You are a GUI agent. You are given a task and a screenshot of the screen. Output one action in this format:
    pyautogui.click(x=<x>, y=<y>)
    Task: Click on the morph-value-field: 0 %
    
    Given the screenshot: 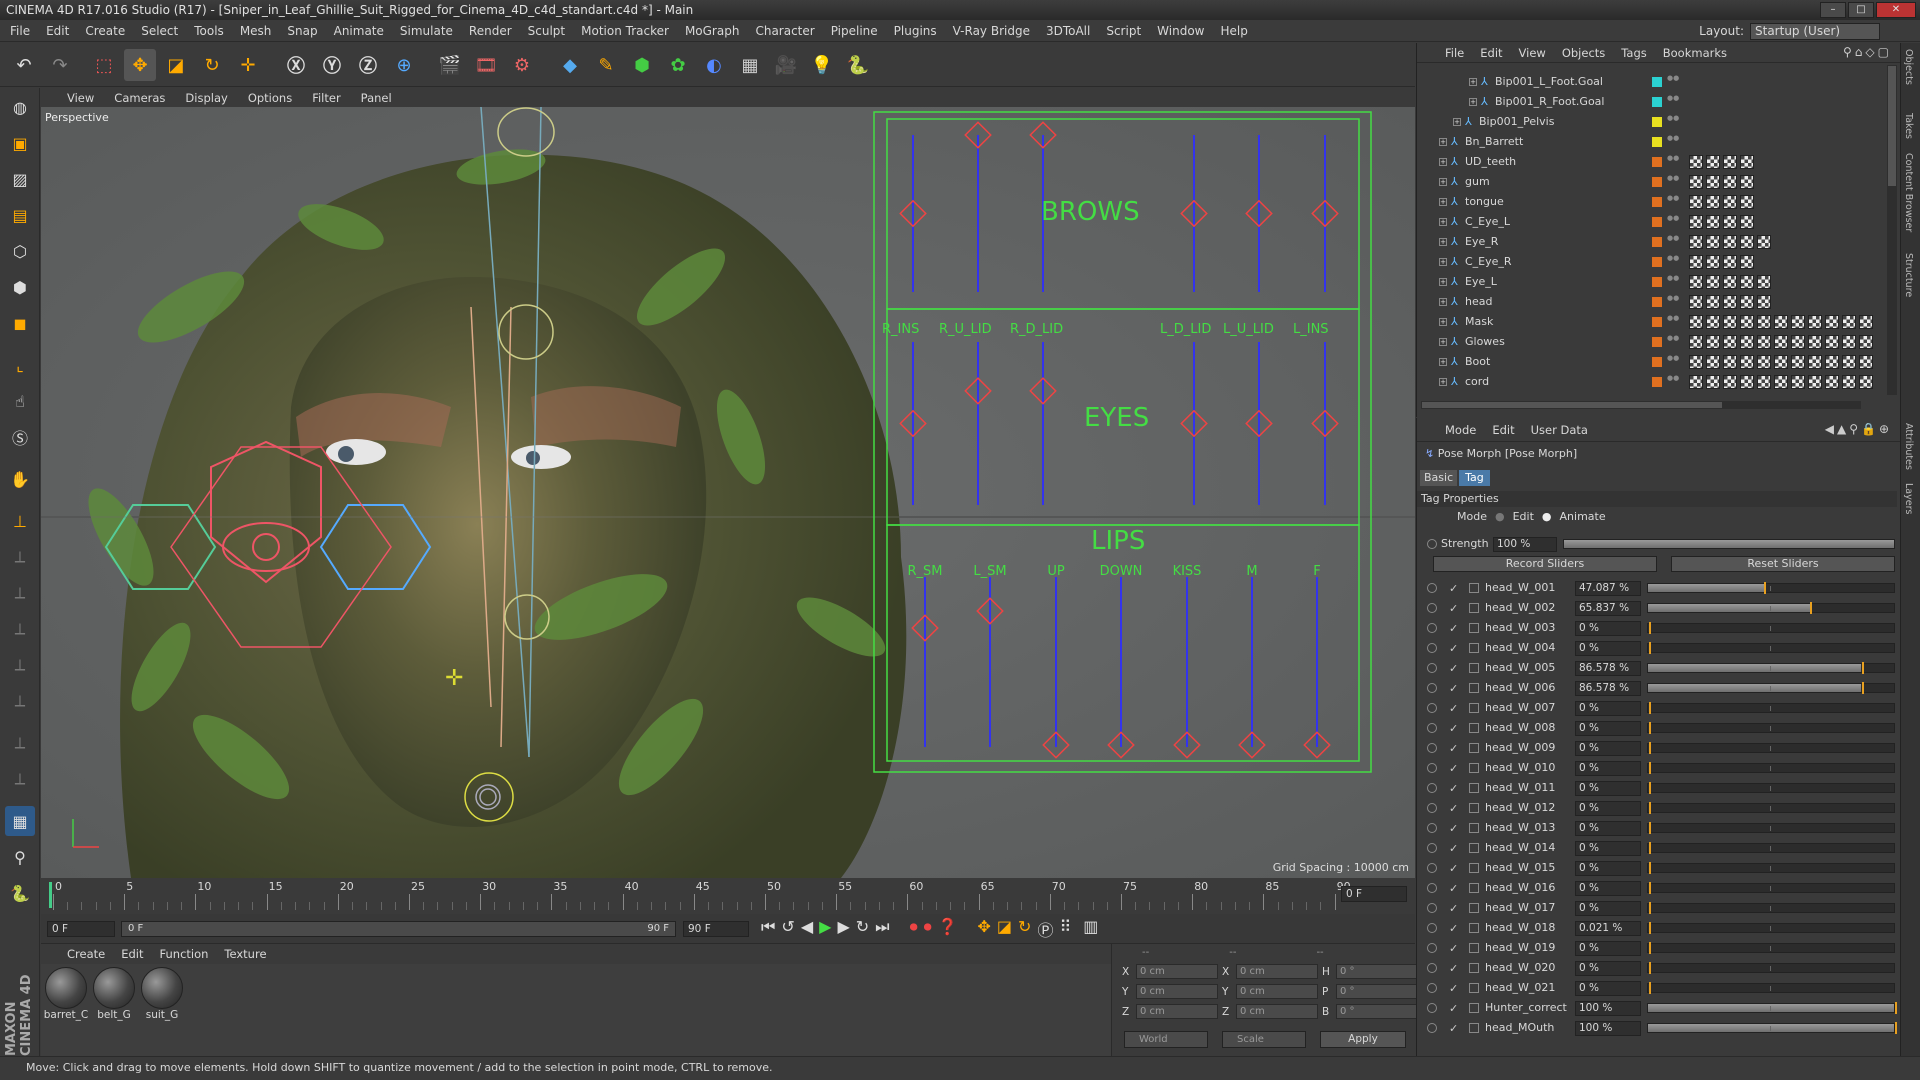 What is the action you would take?
    pyautogui.click(x=1608, y=948)
    